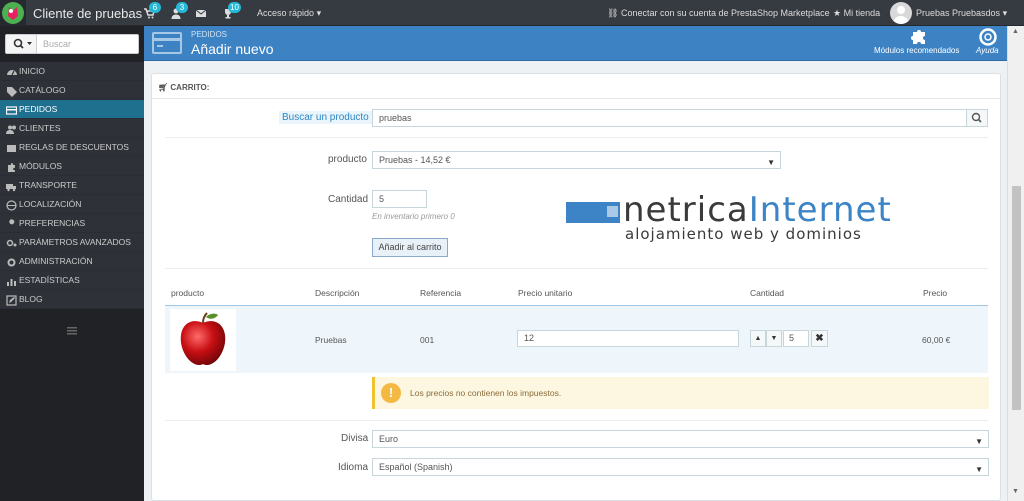 The image size is (1024, 501). I want to click on my-store-label: Mi tienda, so click(862, 13).